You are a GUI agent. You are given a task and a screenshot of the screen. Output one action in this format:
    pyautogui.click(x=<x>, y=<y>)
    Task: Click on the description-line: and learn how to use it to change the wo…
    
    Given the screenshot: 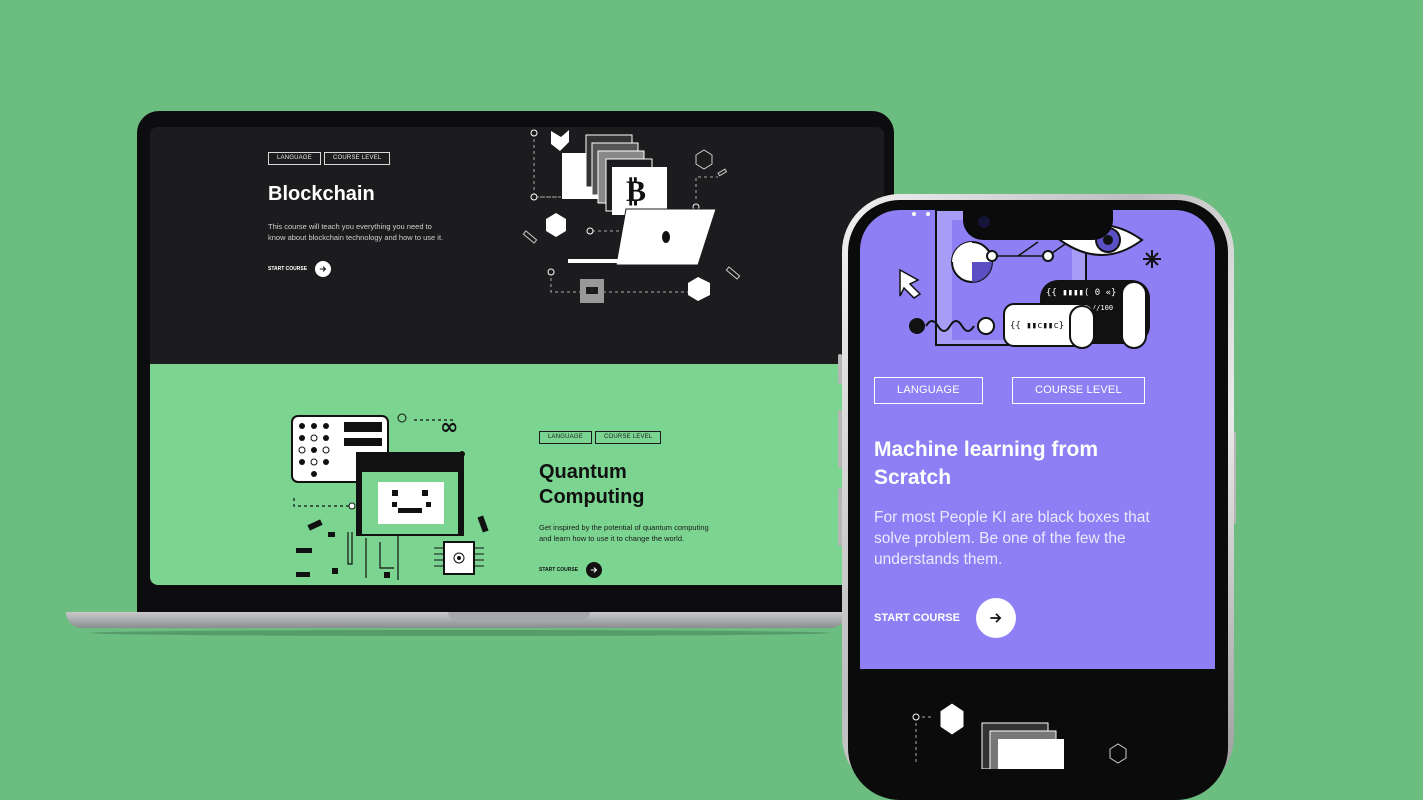 What is the action you would take?
    pyautogui.click(x=612, y=538)
    